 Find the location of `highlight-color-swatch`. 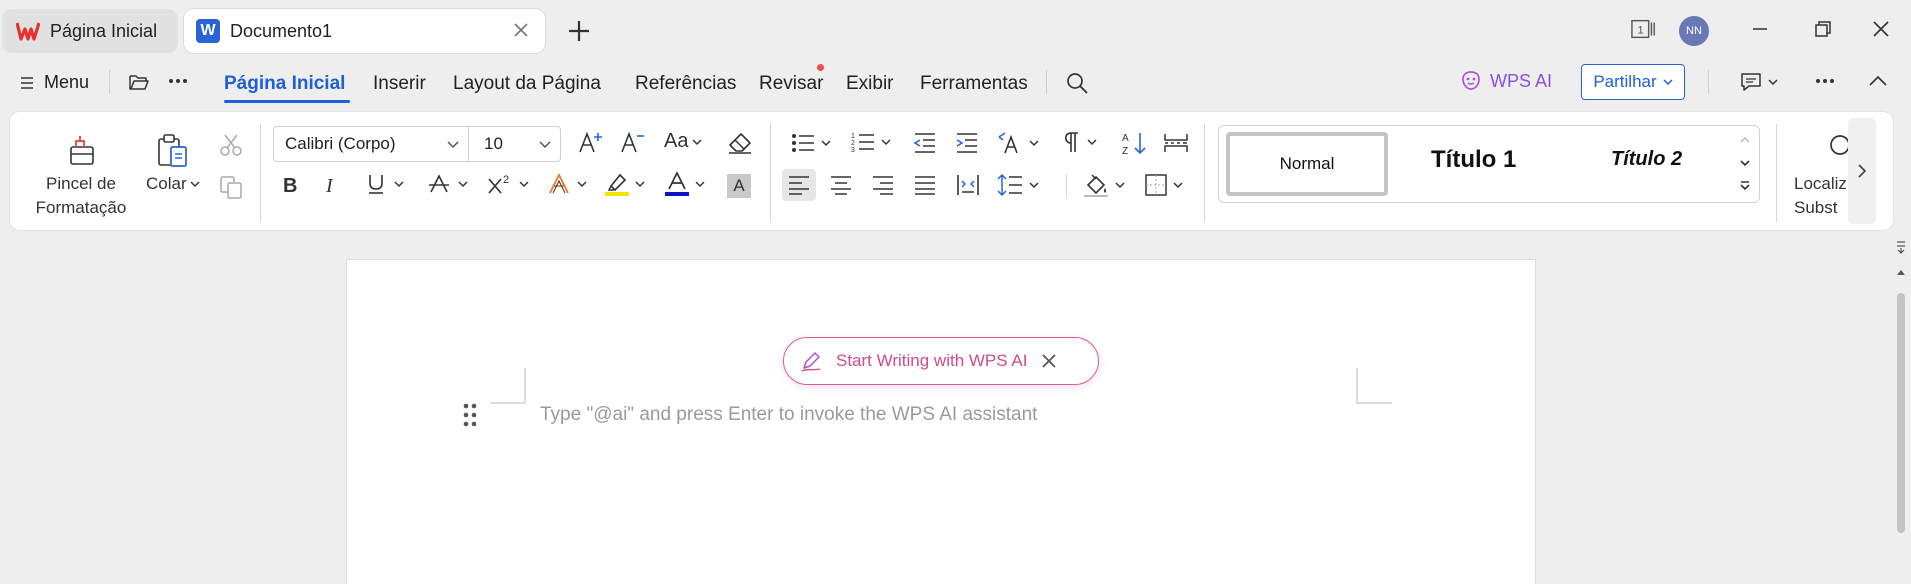

highlight-color-swatch is located at coordinates (617, 194).